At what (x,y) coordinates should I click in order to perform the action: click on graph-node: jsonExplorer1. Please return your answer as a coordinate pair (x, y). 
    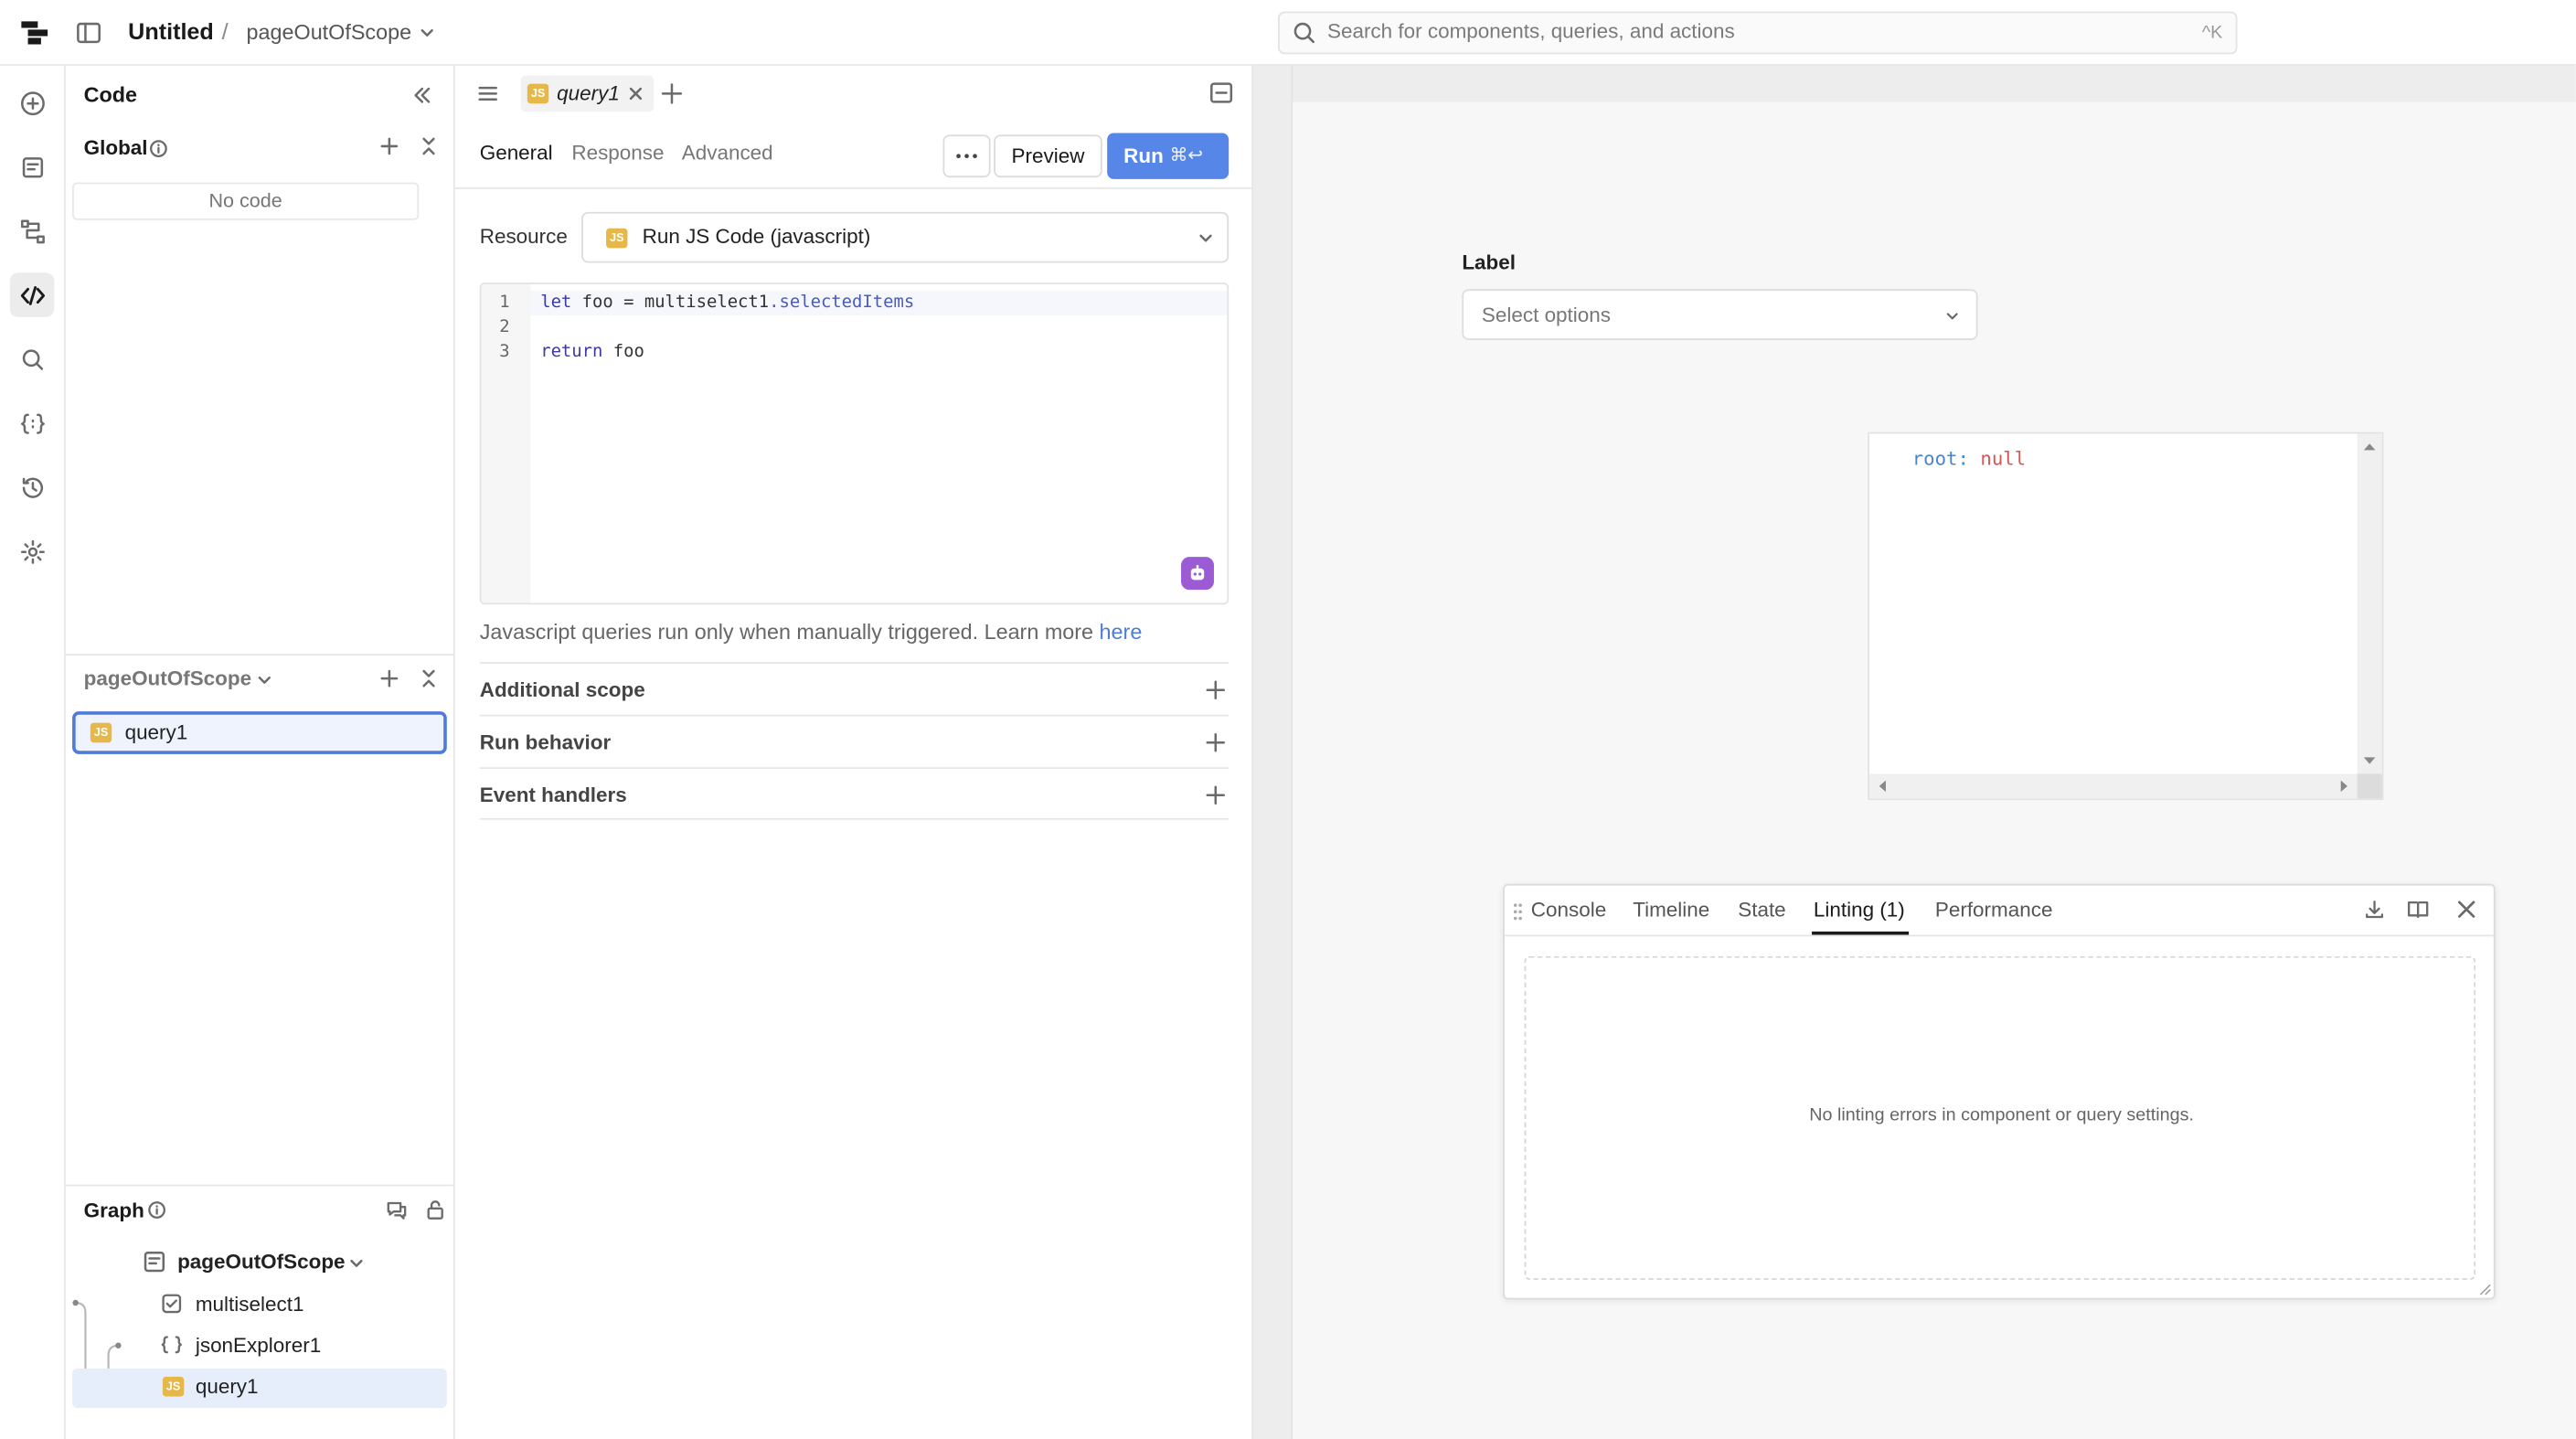
    Looking at the image, I should click on (258, 1346).